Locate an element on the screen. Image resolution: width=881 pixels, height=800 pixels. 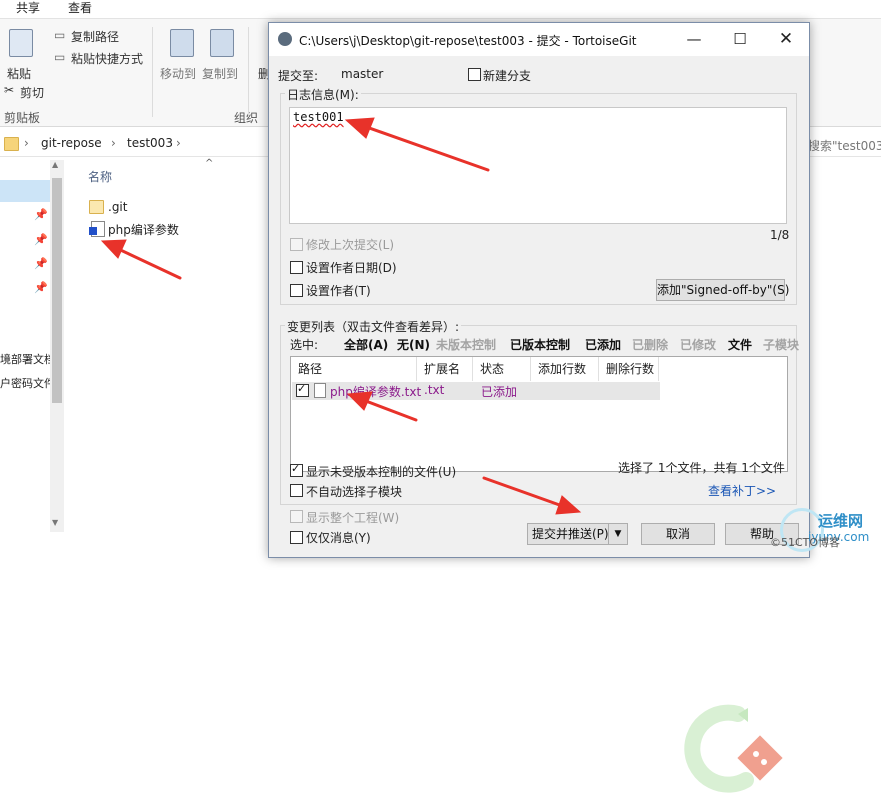
move-to-icon is located at coordinates (182, 43).